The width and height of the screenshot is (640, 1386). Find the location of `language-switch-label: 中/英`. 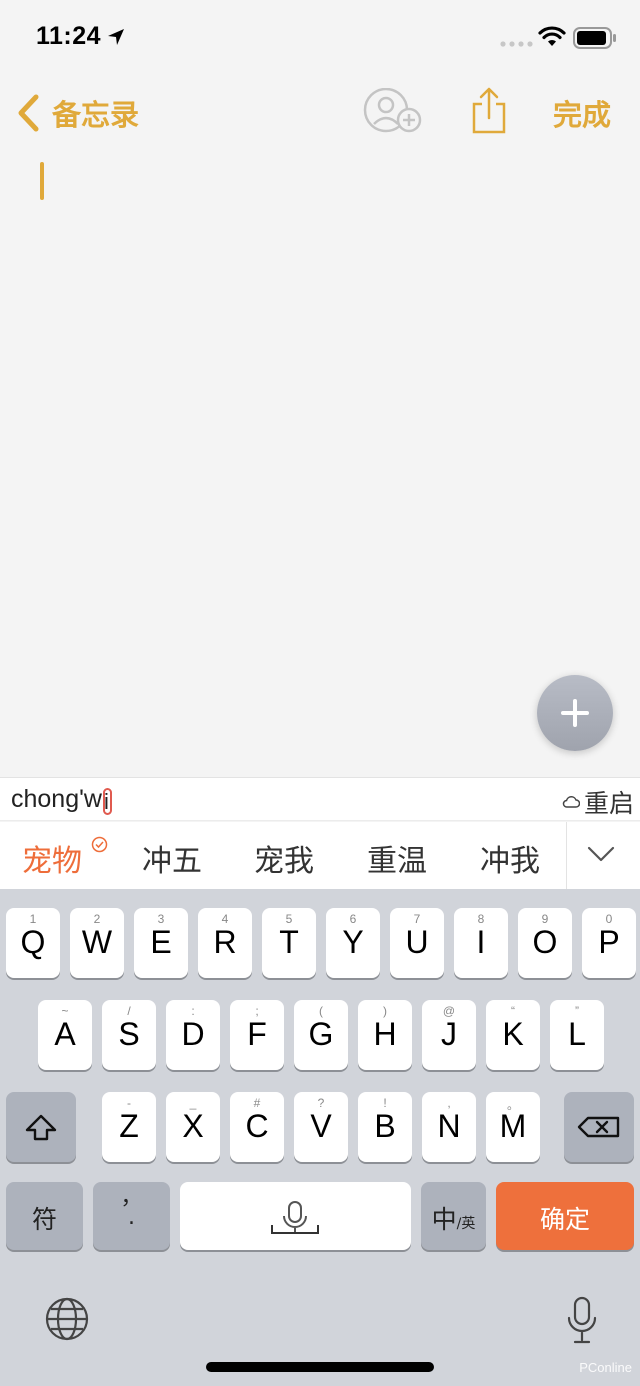

language-switch-label: 中/英 is located at coordinates (453, 1218).